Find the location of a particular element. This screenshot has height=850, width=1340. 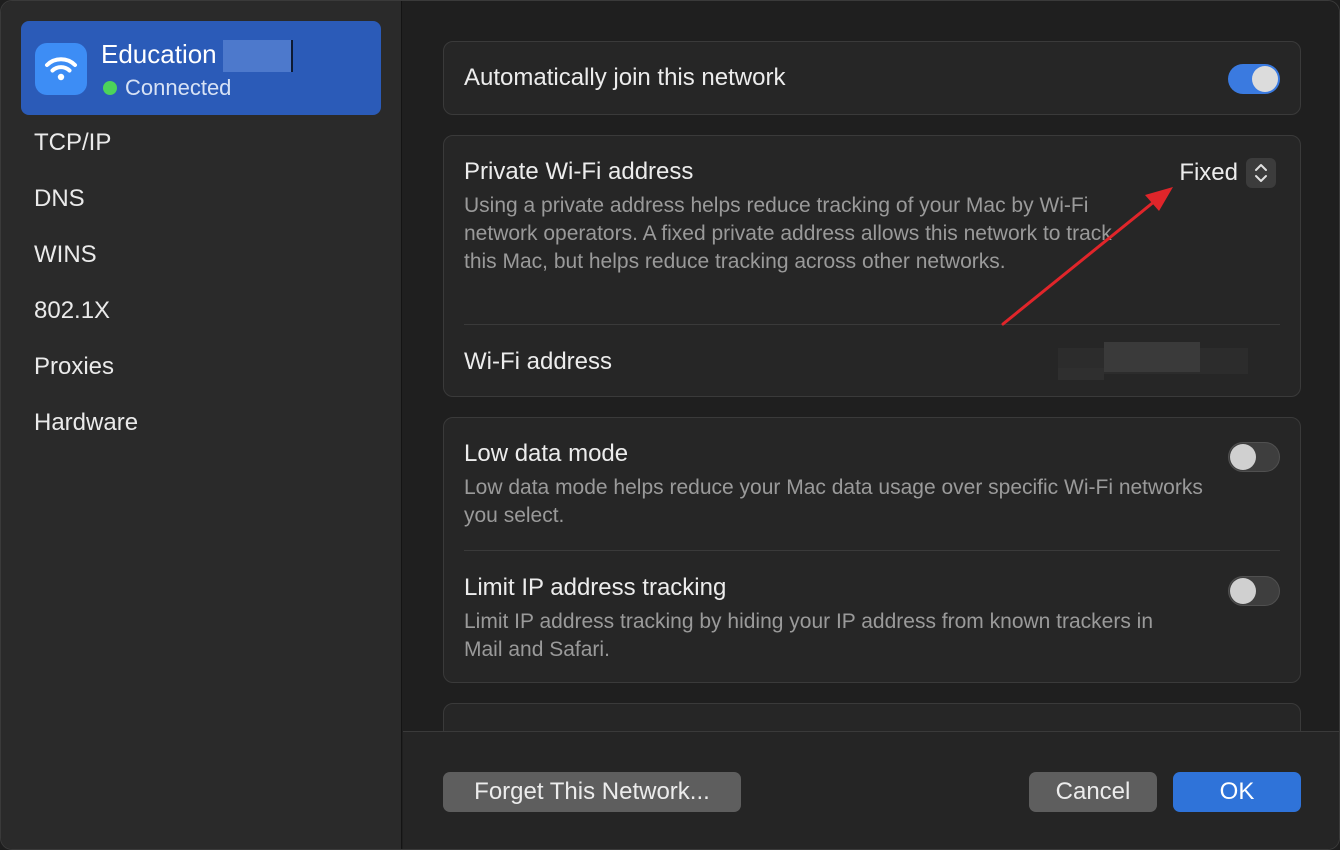

limit-ip-tracking-toggle is located at coordinates (1254, 591).